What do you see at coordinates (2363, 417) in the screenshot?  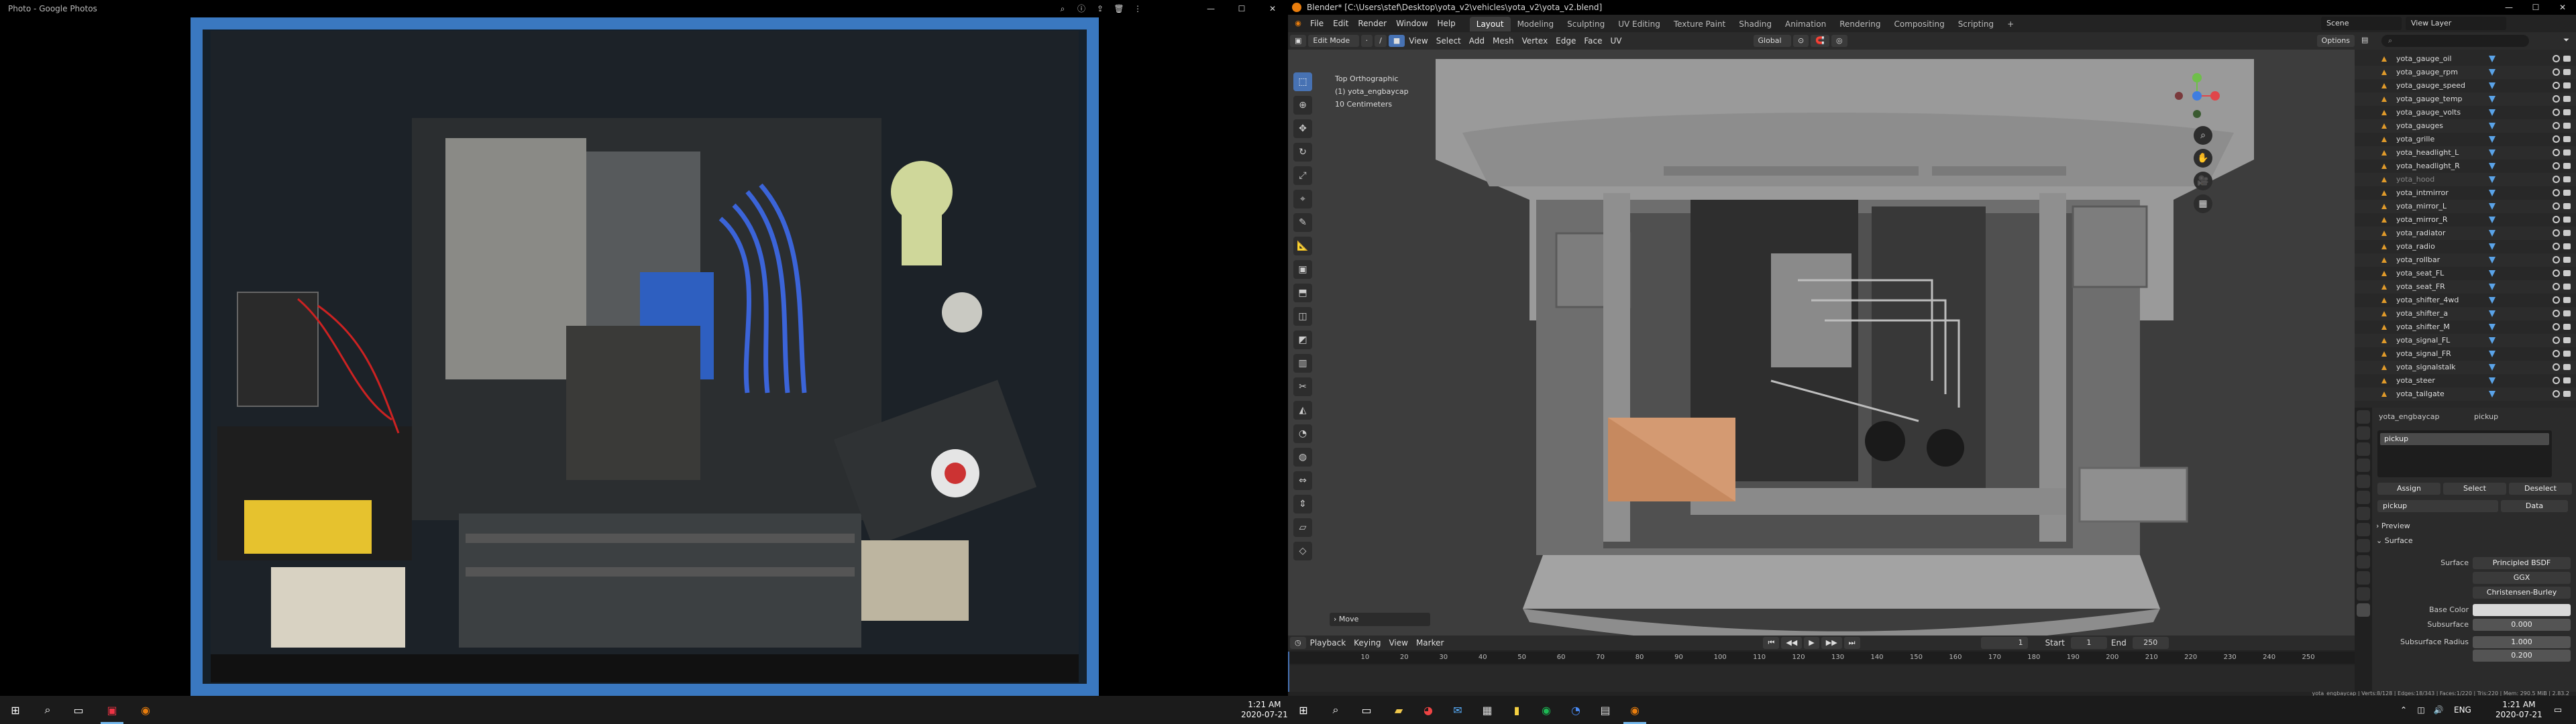 I see `tool-tab-icon` at bounding box center [2363, 417].